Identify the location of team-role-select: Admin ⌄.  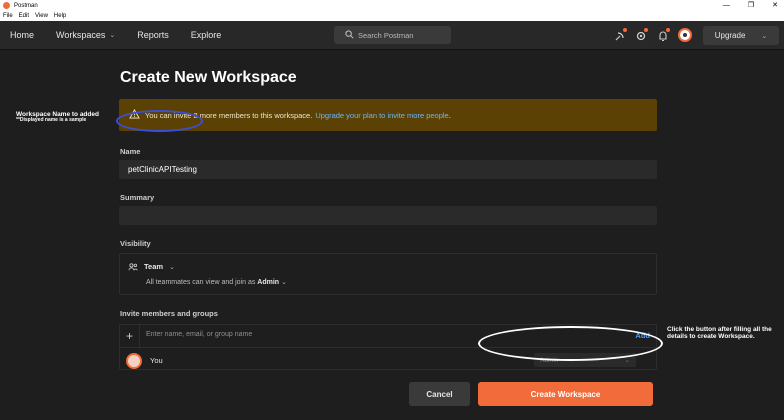
(272, 282).